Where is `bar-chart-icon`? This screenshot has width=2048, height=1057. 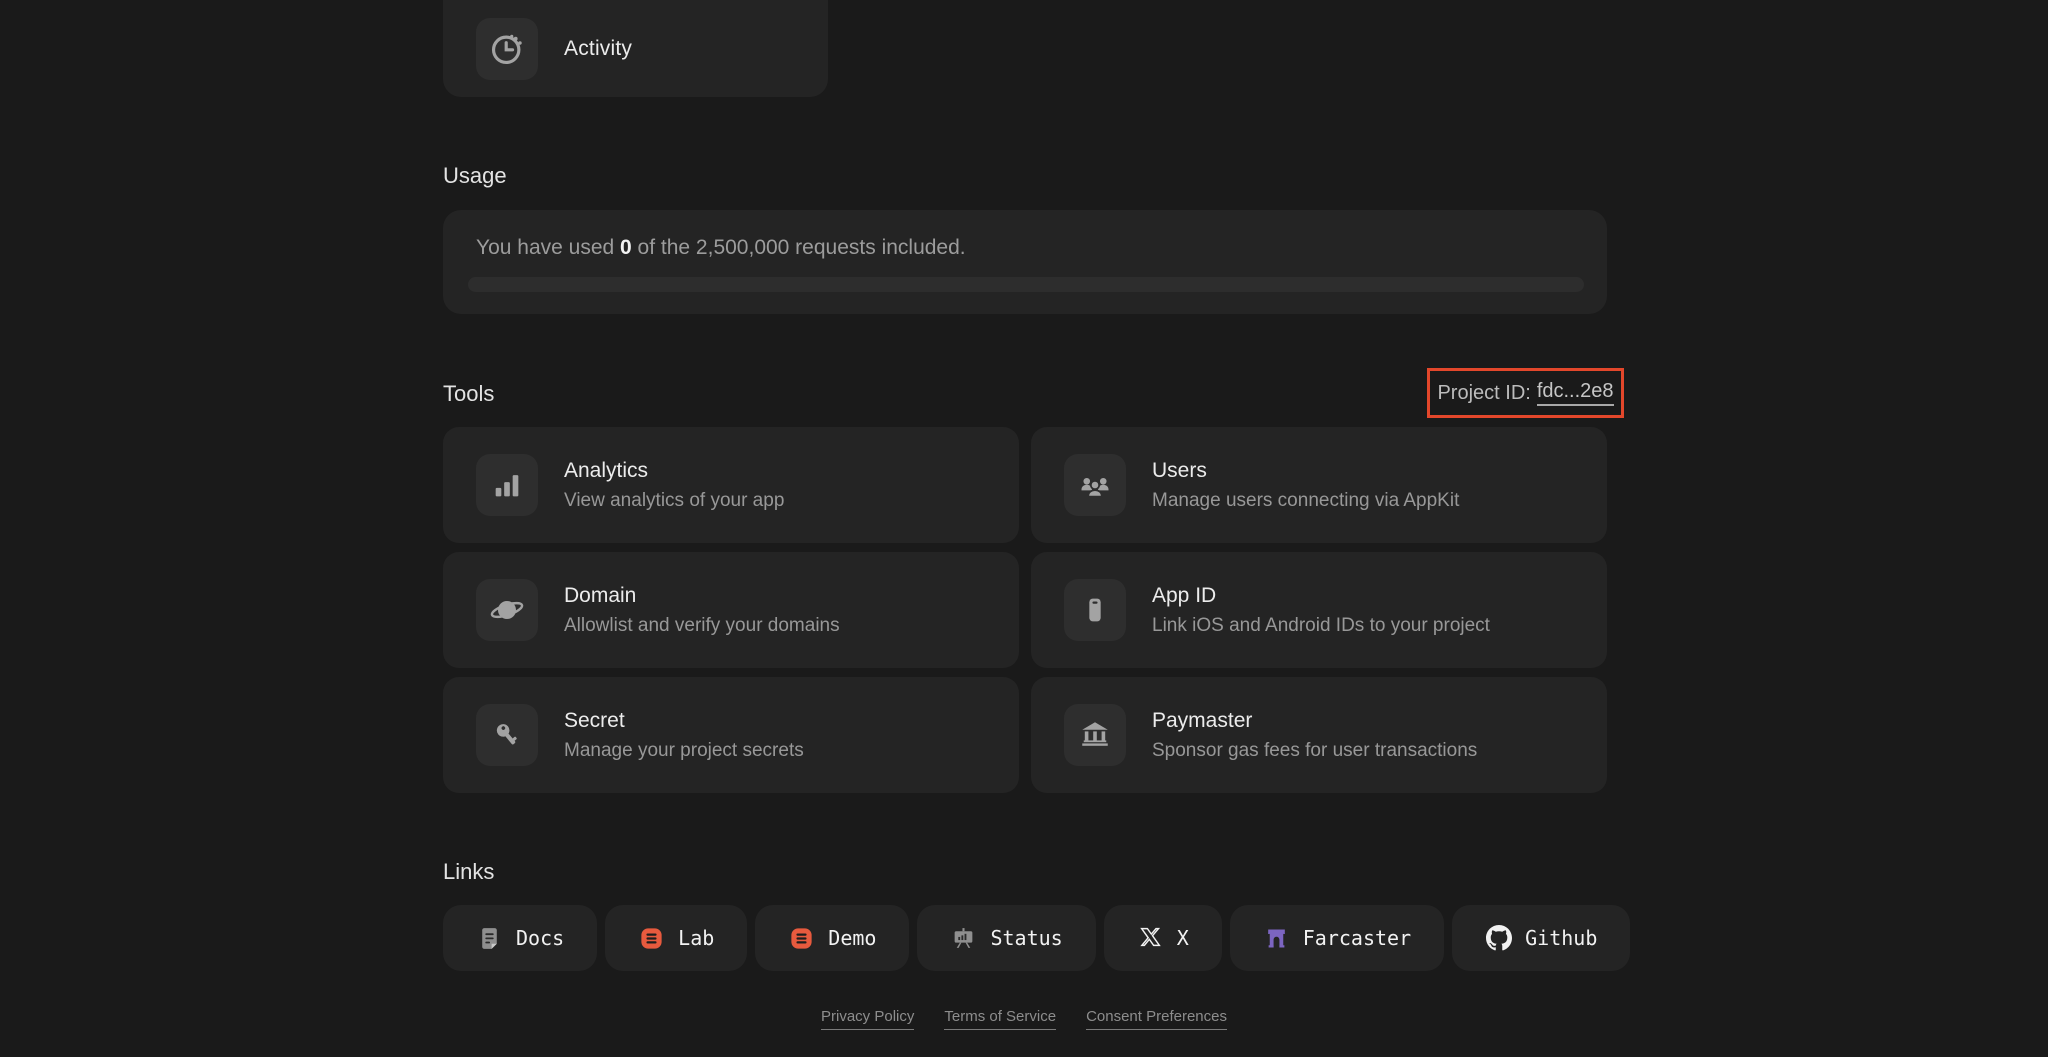
bar-chart-icon is located at coordinates (507, 485).